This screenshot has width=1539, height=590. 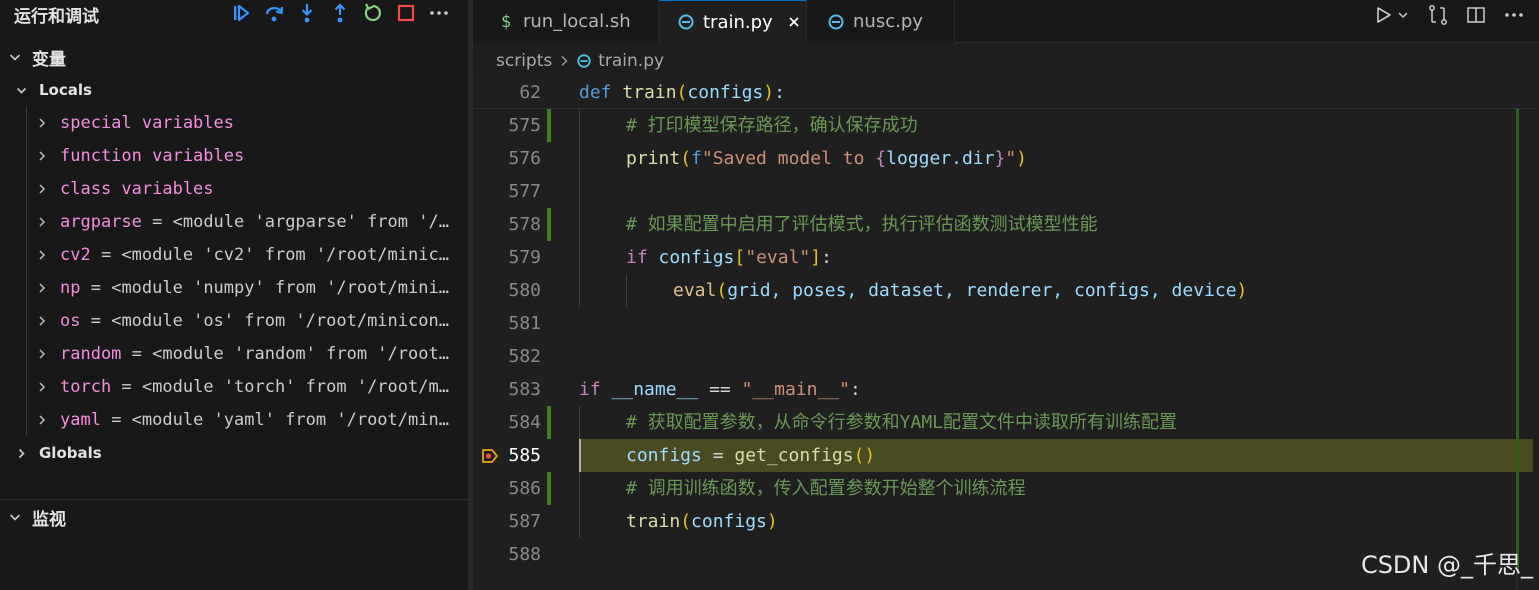 I want to click on line-number: 585, so click(x=524, y=455).